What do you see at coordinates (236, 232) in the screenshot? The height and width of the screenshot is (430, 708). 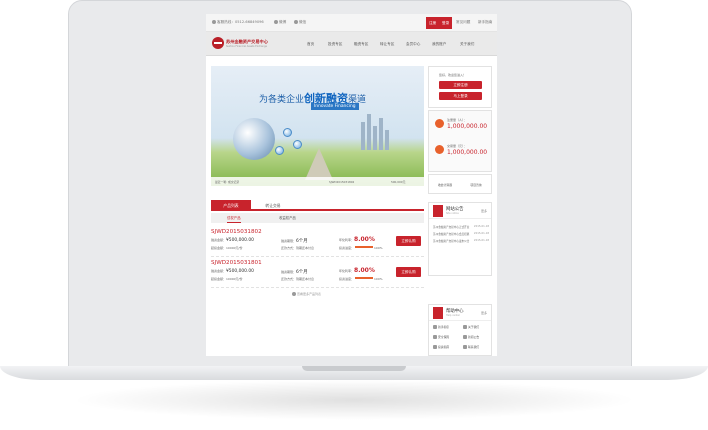 I see `product-code: SJWD2015031802` at bounding box center [236, 232].